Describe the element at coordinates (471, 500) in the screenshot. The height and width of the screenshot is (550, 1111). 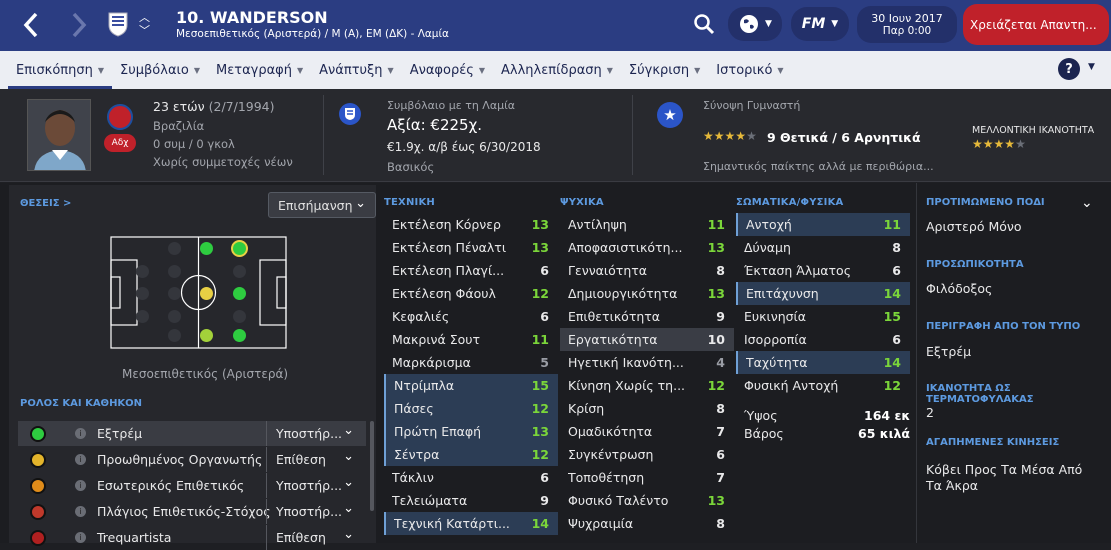
I see `attribute-row: Τελειώματα 9` at that location.